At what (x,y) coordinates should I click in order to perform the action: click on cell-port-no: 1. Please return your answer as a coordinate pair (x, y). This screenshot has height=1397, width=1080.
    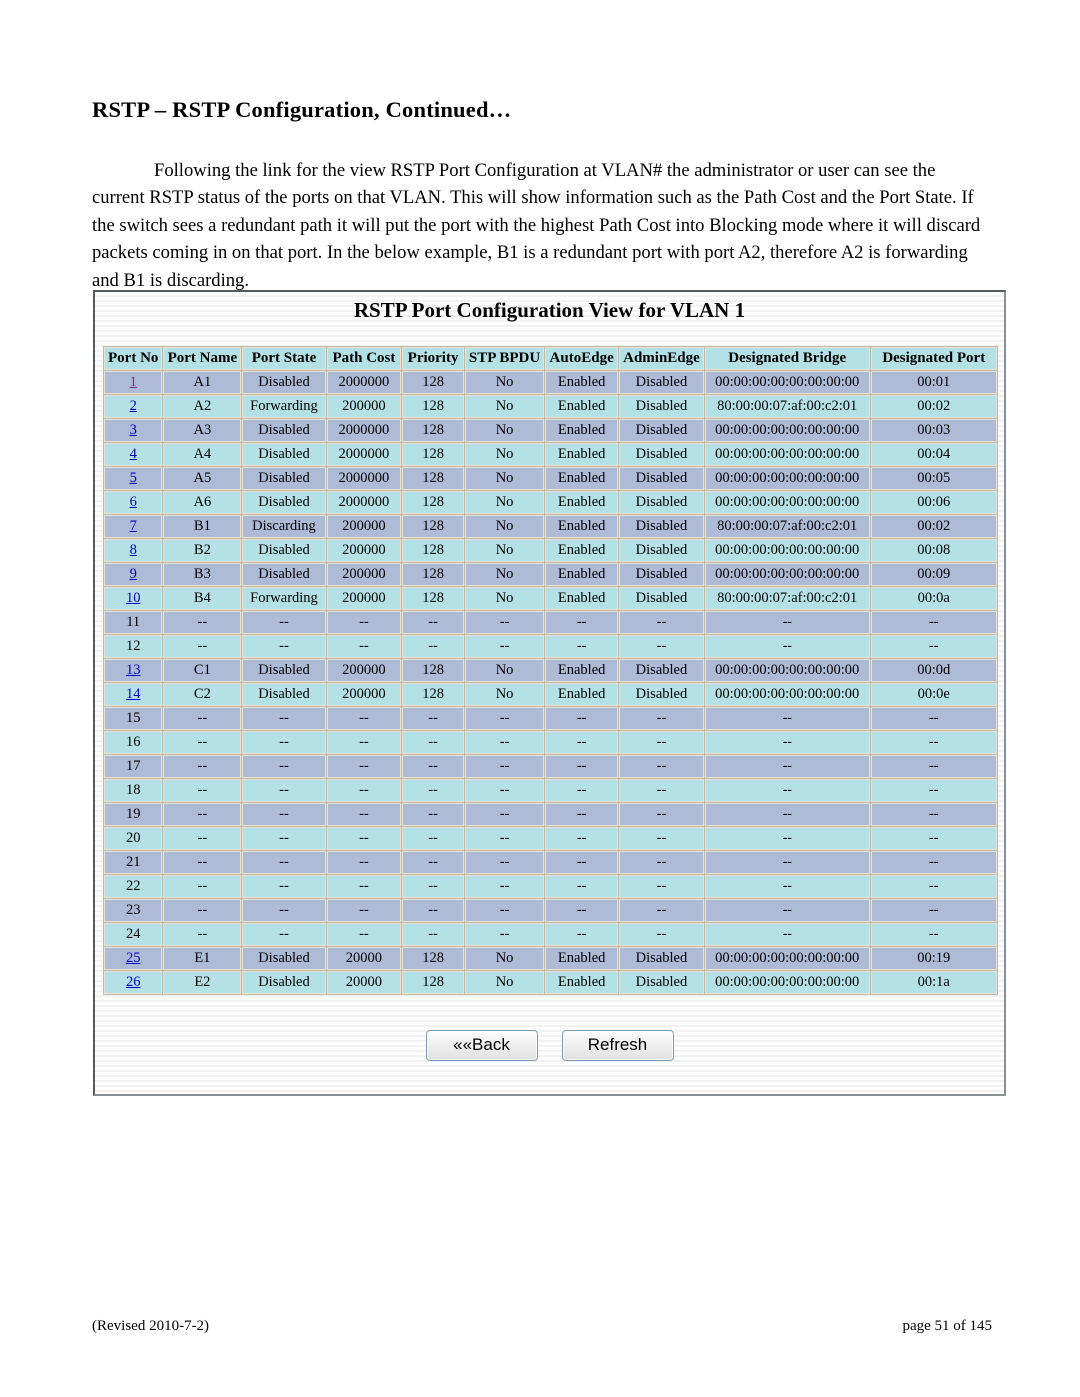
    Looking at the image, I should click on (133, 382).